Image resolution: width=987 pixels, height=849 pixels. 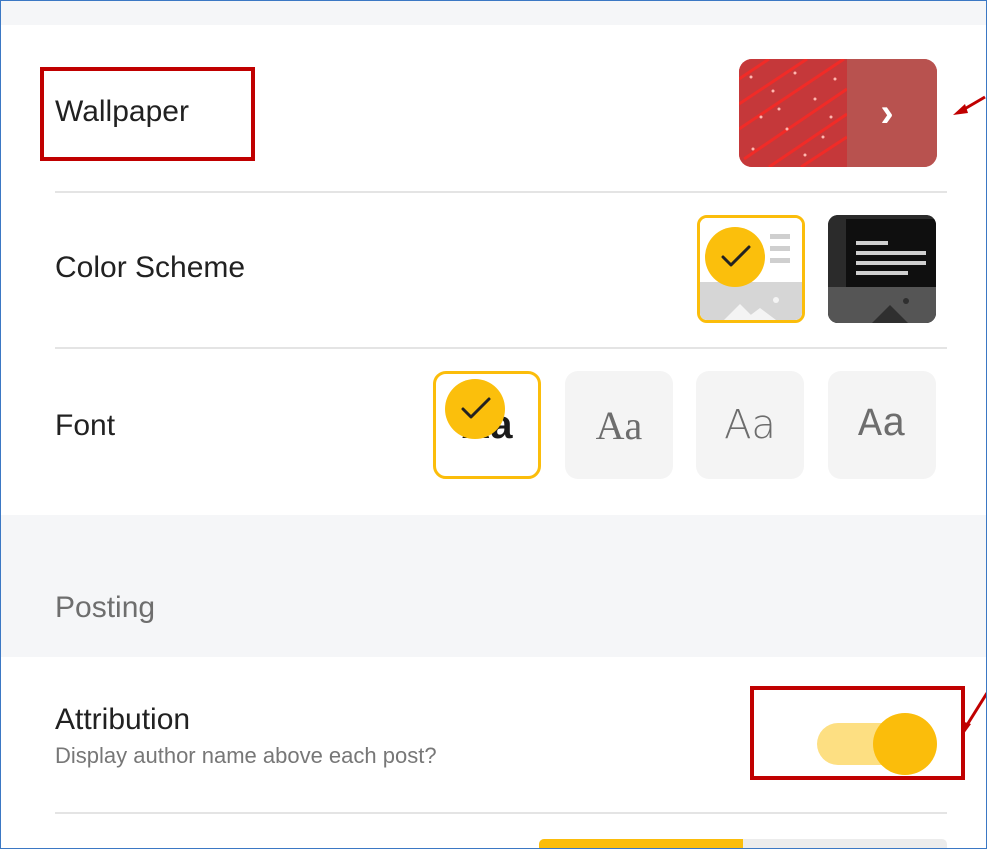 I want to click on wallpaper-button: ›, so click(x=838, y=113).